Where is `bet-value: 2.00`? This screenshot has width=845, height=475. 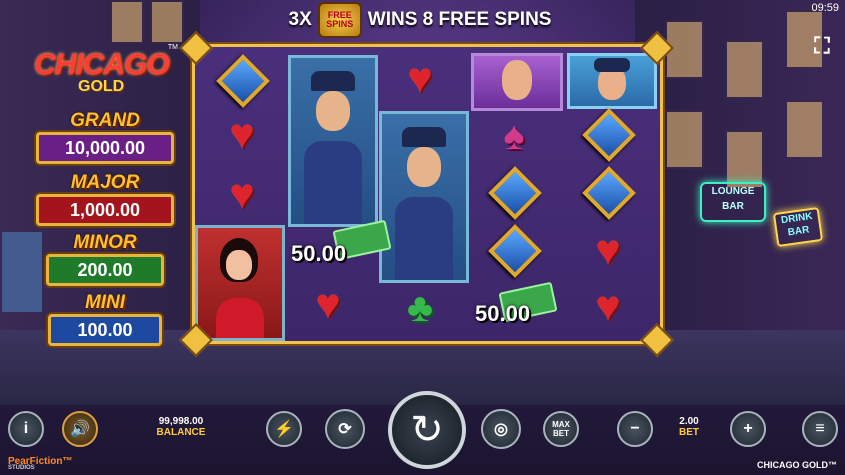 bet-value: 2.00 is located at coordinates (689, 421).